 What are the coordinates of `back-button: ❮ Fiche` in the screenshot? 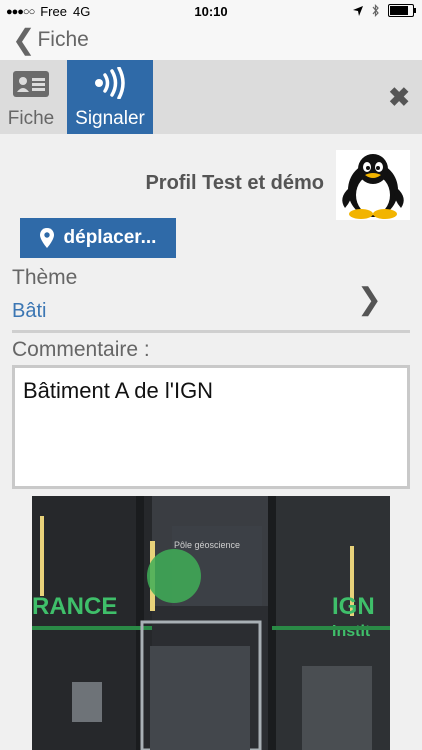 It's located at (50, 40).